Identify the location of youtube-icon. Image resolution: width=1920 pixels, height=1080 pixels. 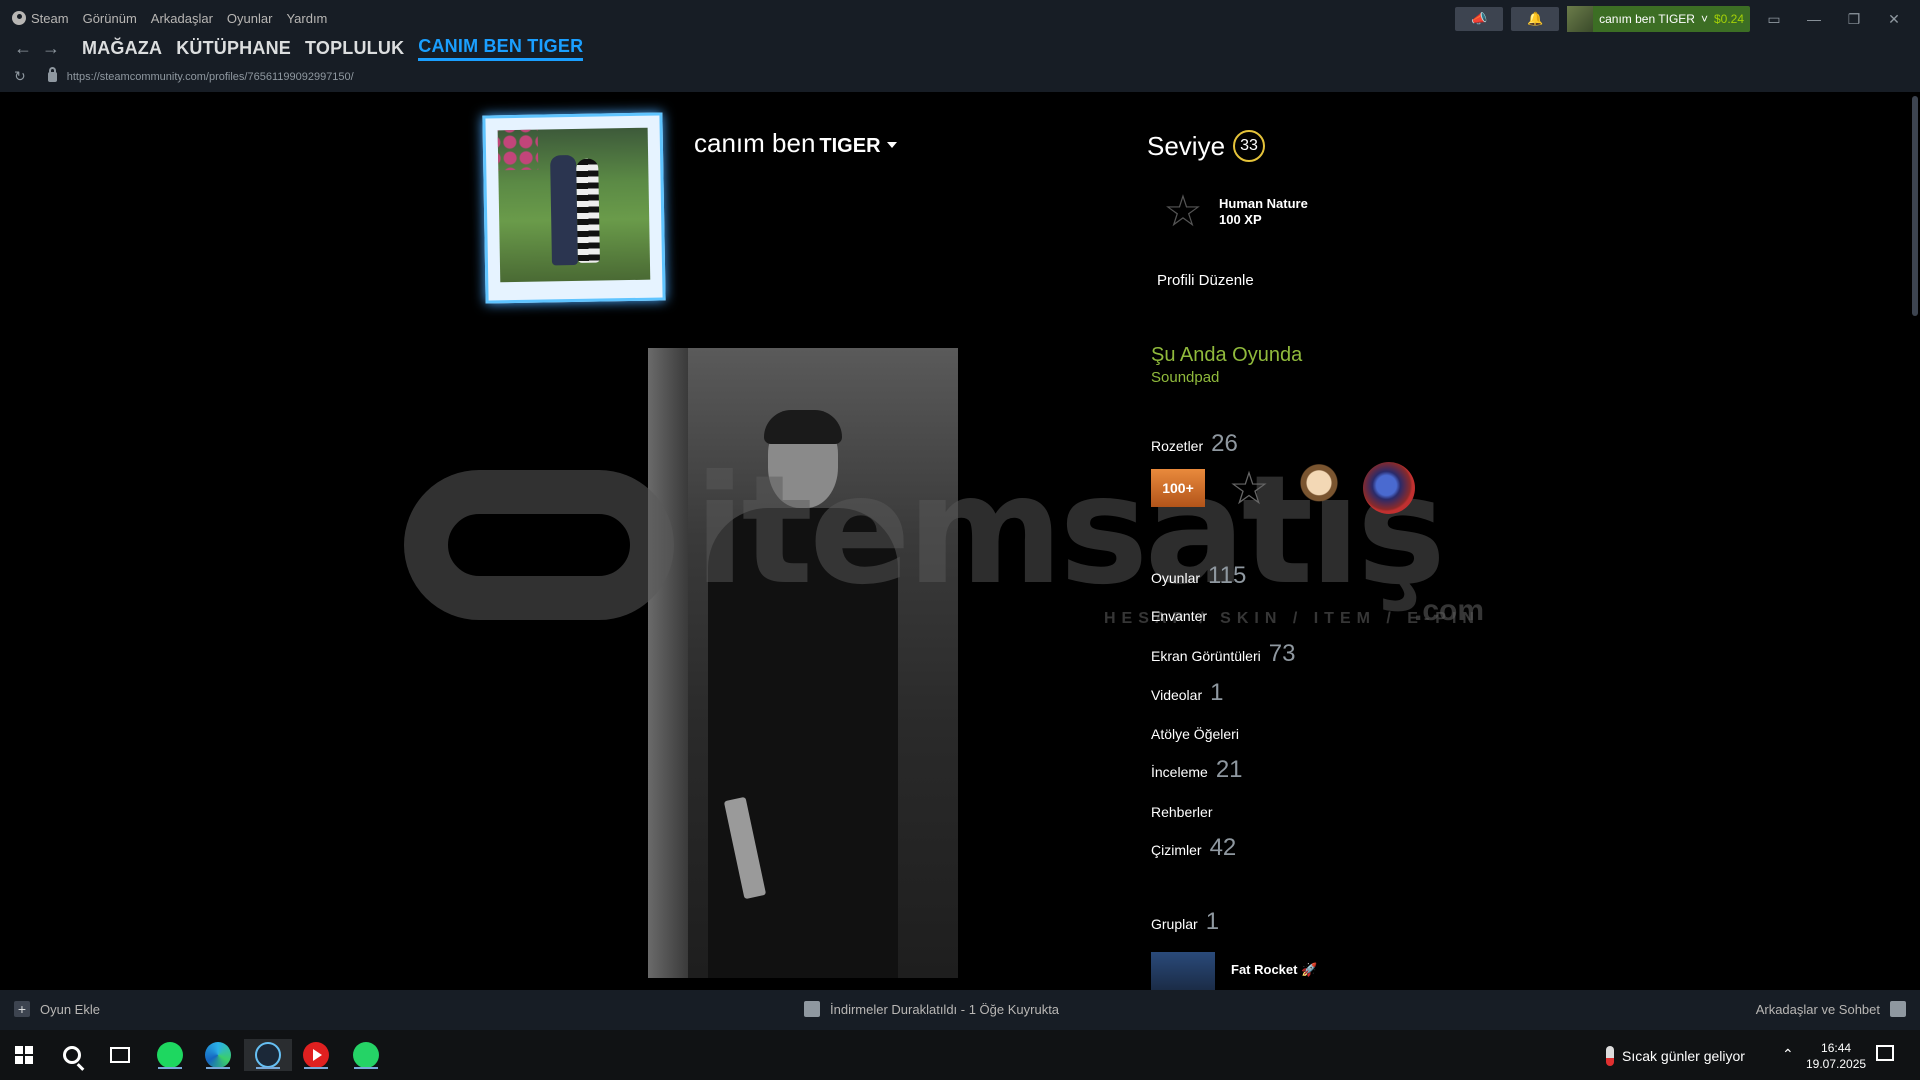
(316, 1055).